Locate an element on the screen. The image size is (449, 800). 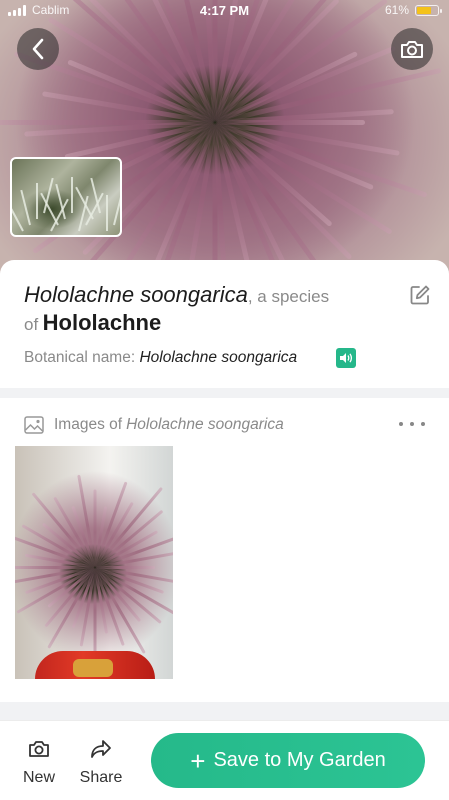
botanical-name-row: Botanical name: Hololachne soongarica is located at coordinates (160, 358).